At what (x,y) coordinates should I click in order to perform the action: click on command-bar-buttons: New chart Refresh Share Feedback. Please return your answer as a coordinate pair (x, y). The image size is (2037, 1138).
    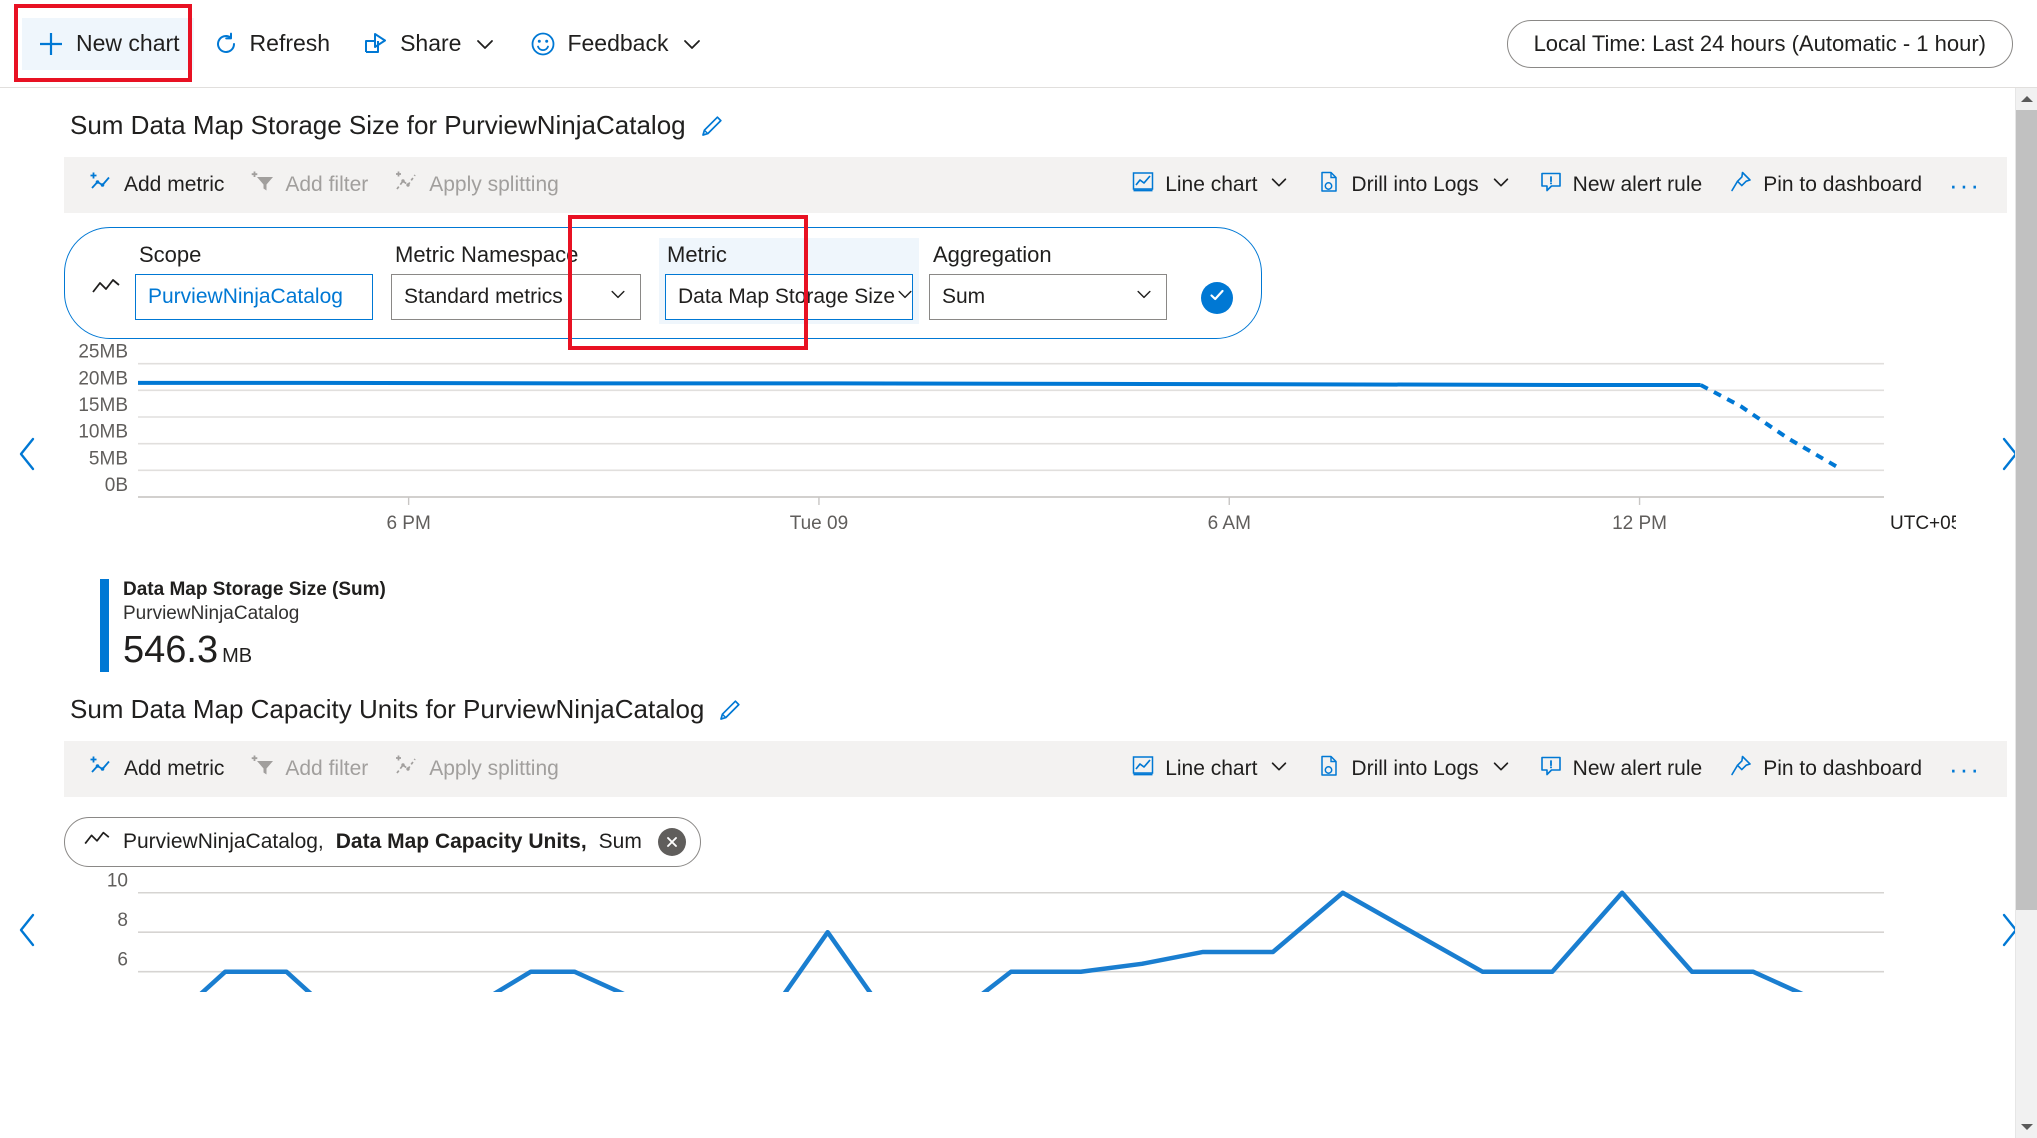
    Looking at the image, I should click on (370, 43).